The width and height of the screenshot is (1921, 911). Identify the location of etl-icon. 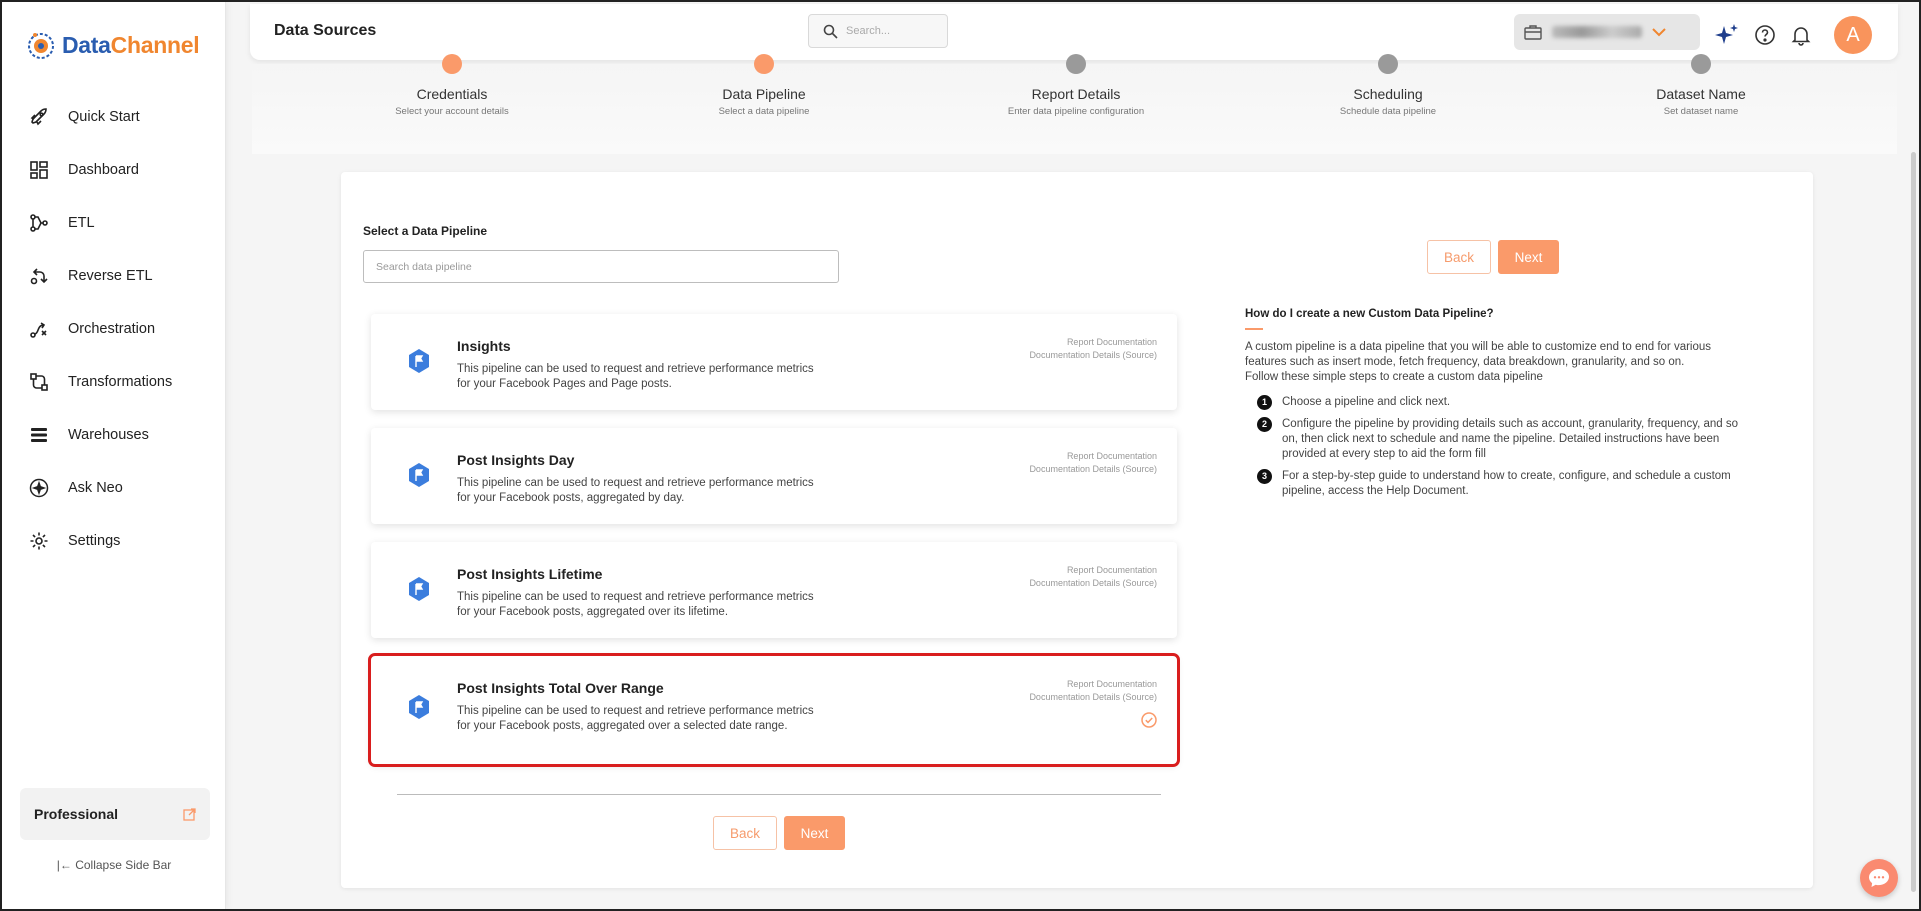
(39, 223).